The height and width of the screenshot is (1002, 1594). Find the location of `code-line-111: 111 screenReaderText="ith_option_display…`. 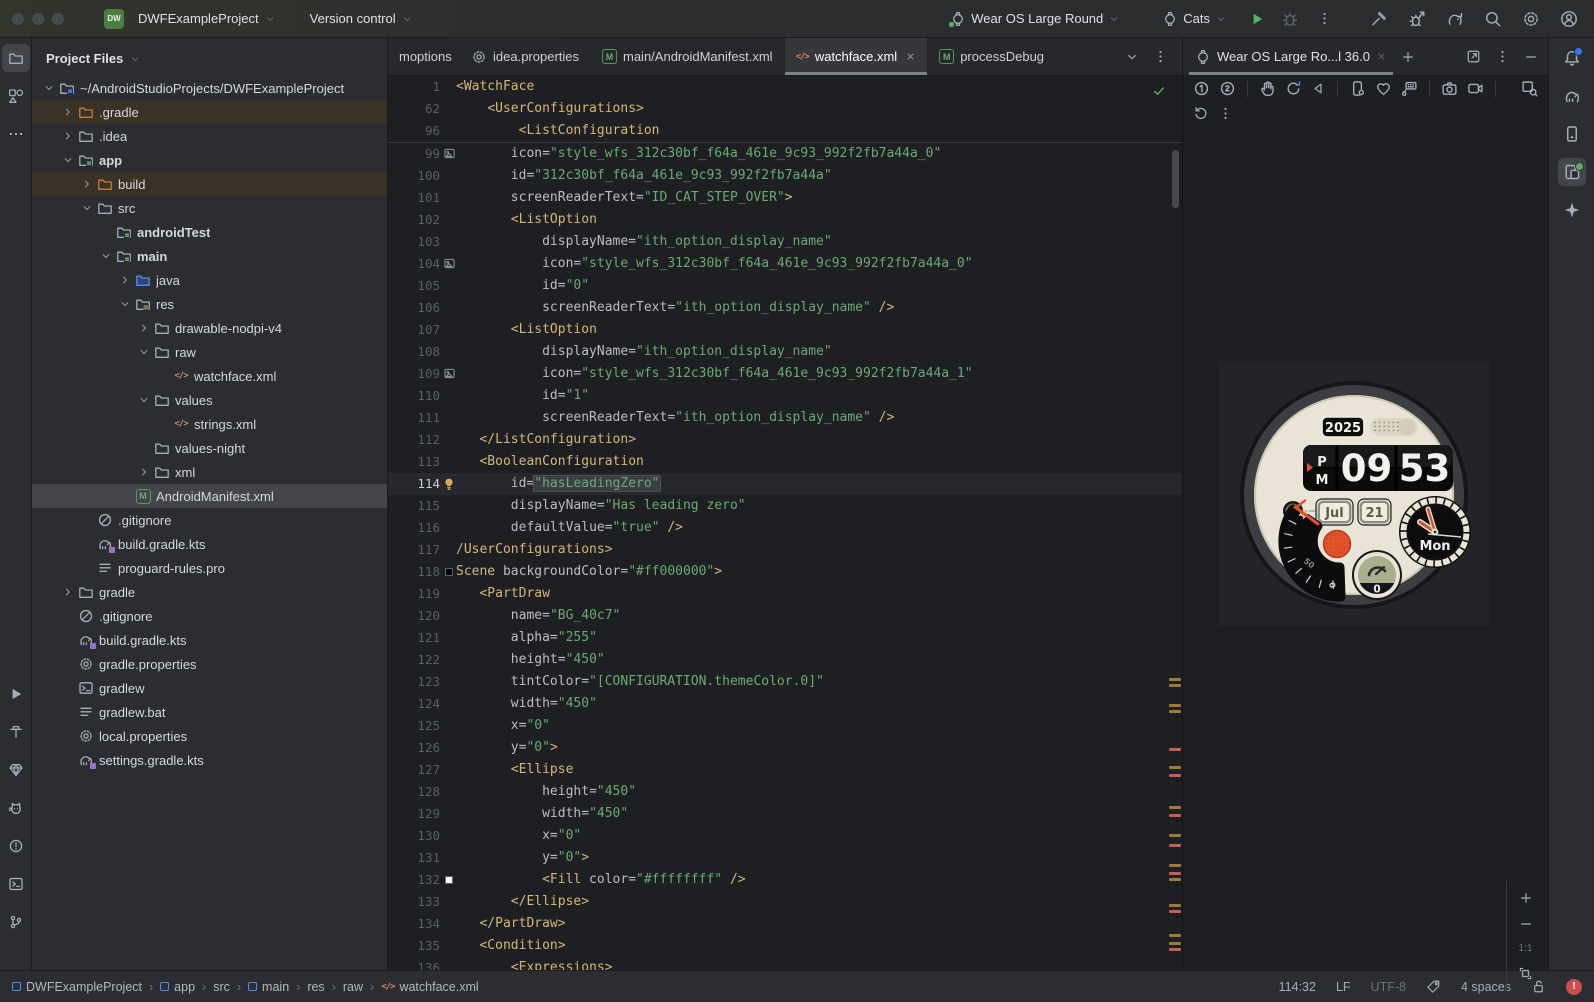

code-line-111: 111 screenReaderText="ith_option_display… is located at coordinates (785, 418).